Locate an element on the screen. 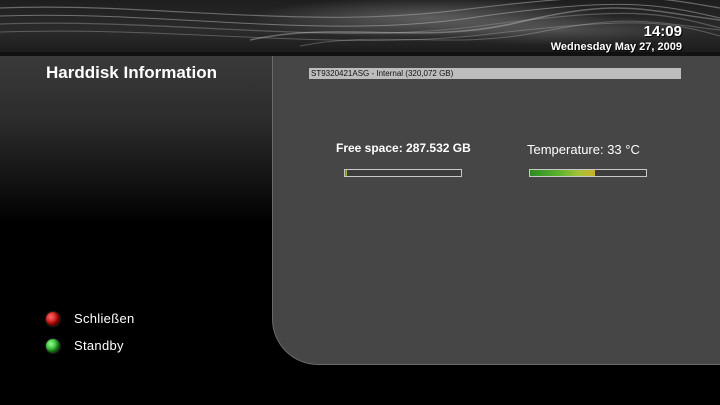 This screenshot has height=405, width=720. temperature-progress is located at coordinates (588, 173).